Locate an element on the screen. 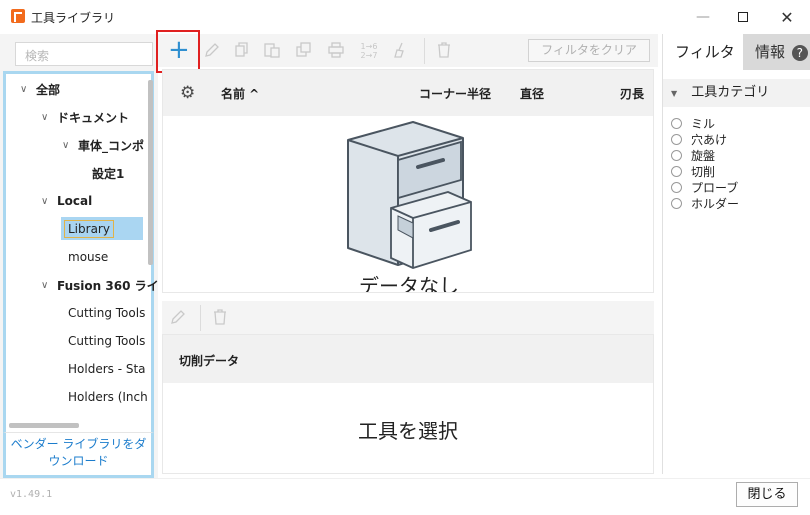 The height and width of the screenshot is (515, 810). category-mill: ミル is located at coordinates (693, 123).